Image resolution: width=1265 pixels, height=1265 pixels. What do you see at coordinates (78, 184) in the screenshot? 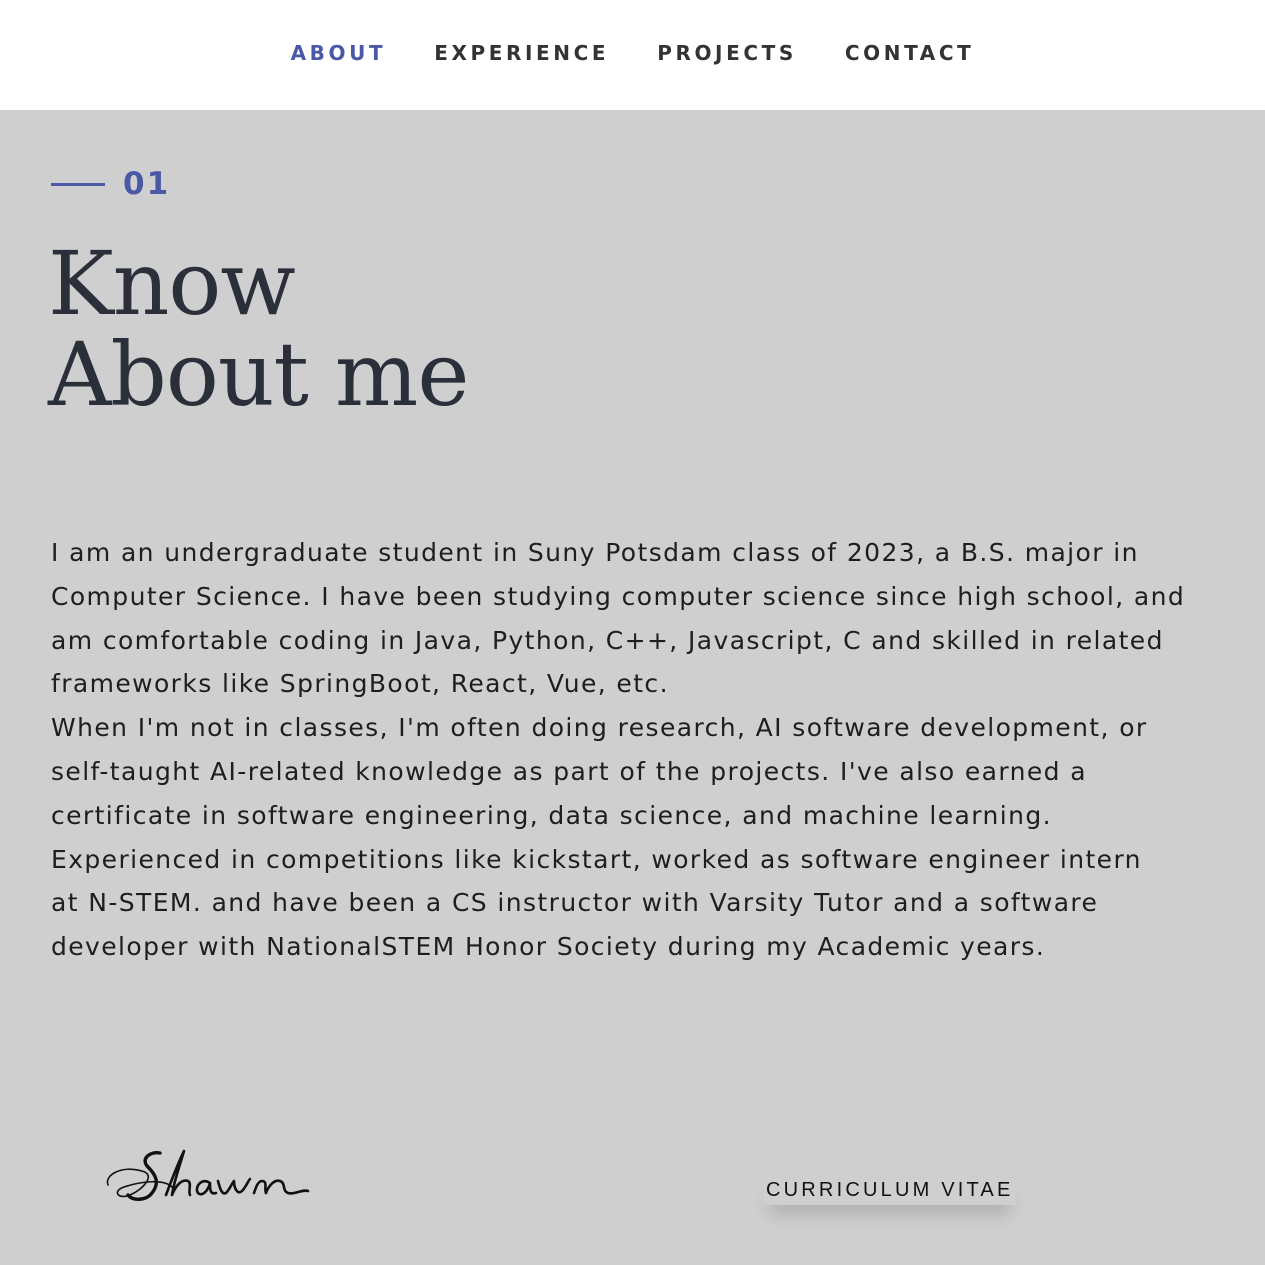
I see `section-number-rule` at bounding box center [78, 184].